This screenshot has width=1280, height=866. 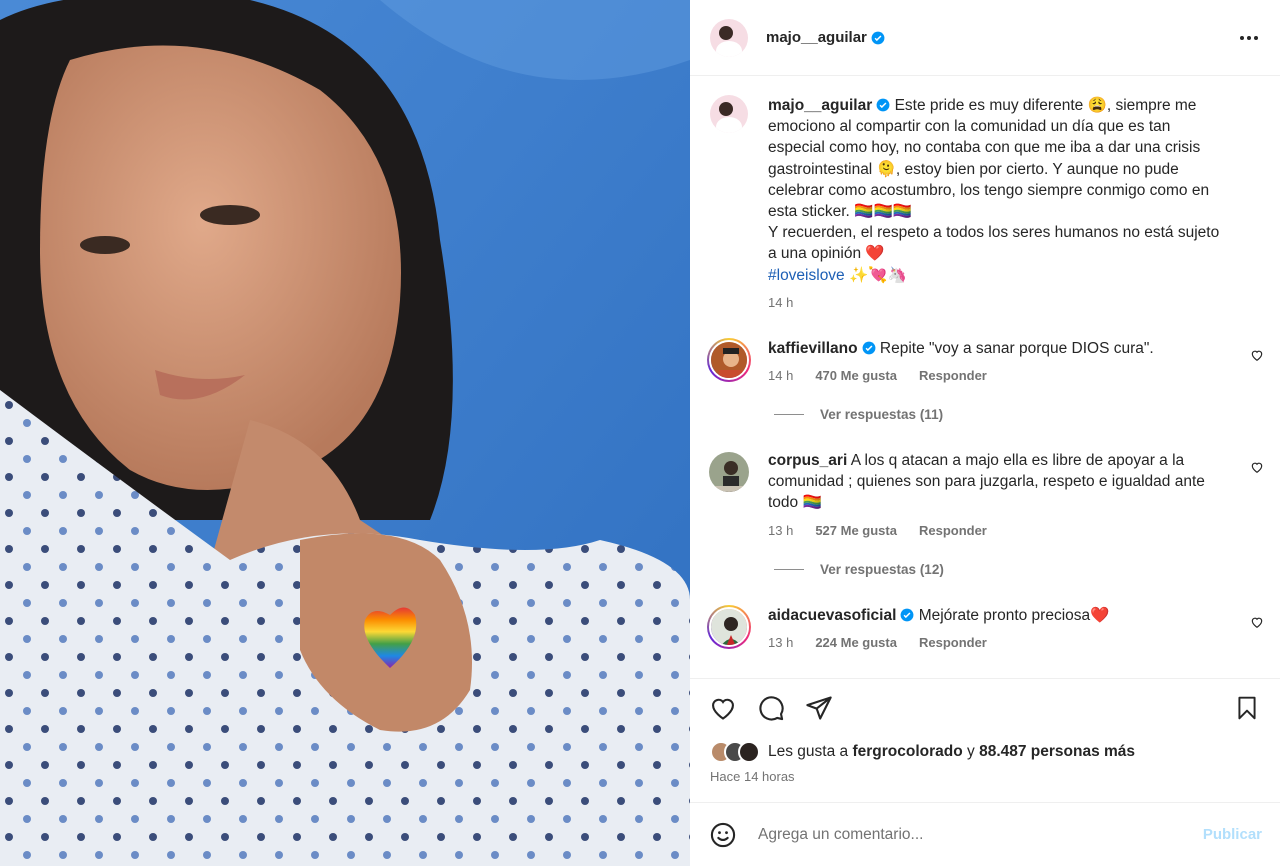 I want to click on comment-username: kaffievillano, so click(x=813, y=348).